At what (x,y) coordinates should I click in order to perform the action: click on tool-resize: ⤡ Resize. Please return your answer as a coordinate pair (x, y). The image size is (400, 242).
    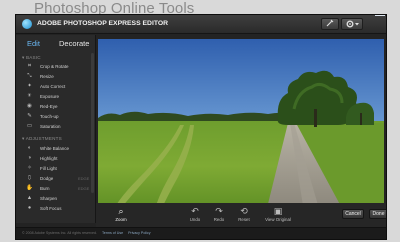
    Looking at the image, I should click on (61, 76).